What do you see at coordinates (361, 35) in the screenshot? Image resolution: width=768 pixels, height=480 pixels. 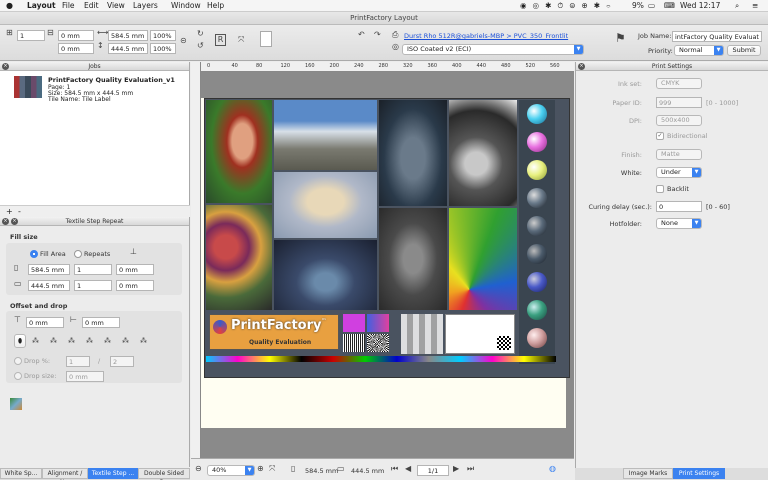 I see `undo-icon: ↶` at bounding box center [361, 35].